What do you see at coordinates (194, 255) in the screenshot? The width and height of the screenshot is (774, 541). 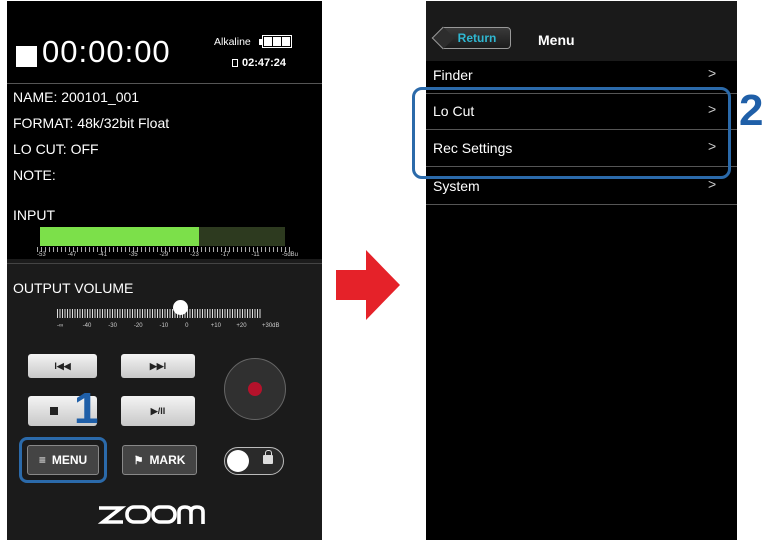 I see `input-scale-label: -23` at bounding box center [194, 255].